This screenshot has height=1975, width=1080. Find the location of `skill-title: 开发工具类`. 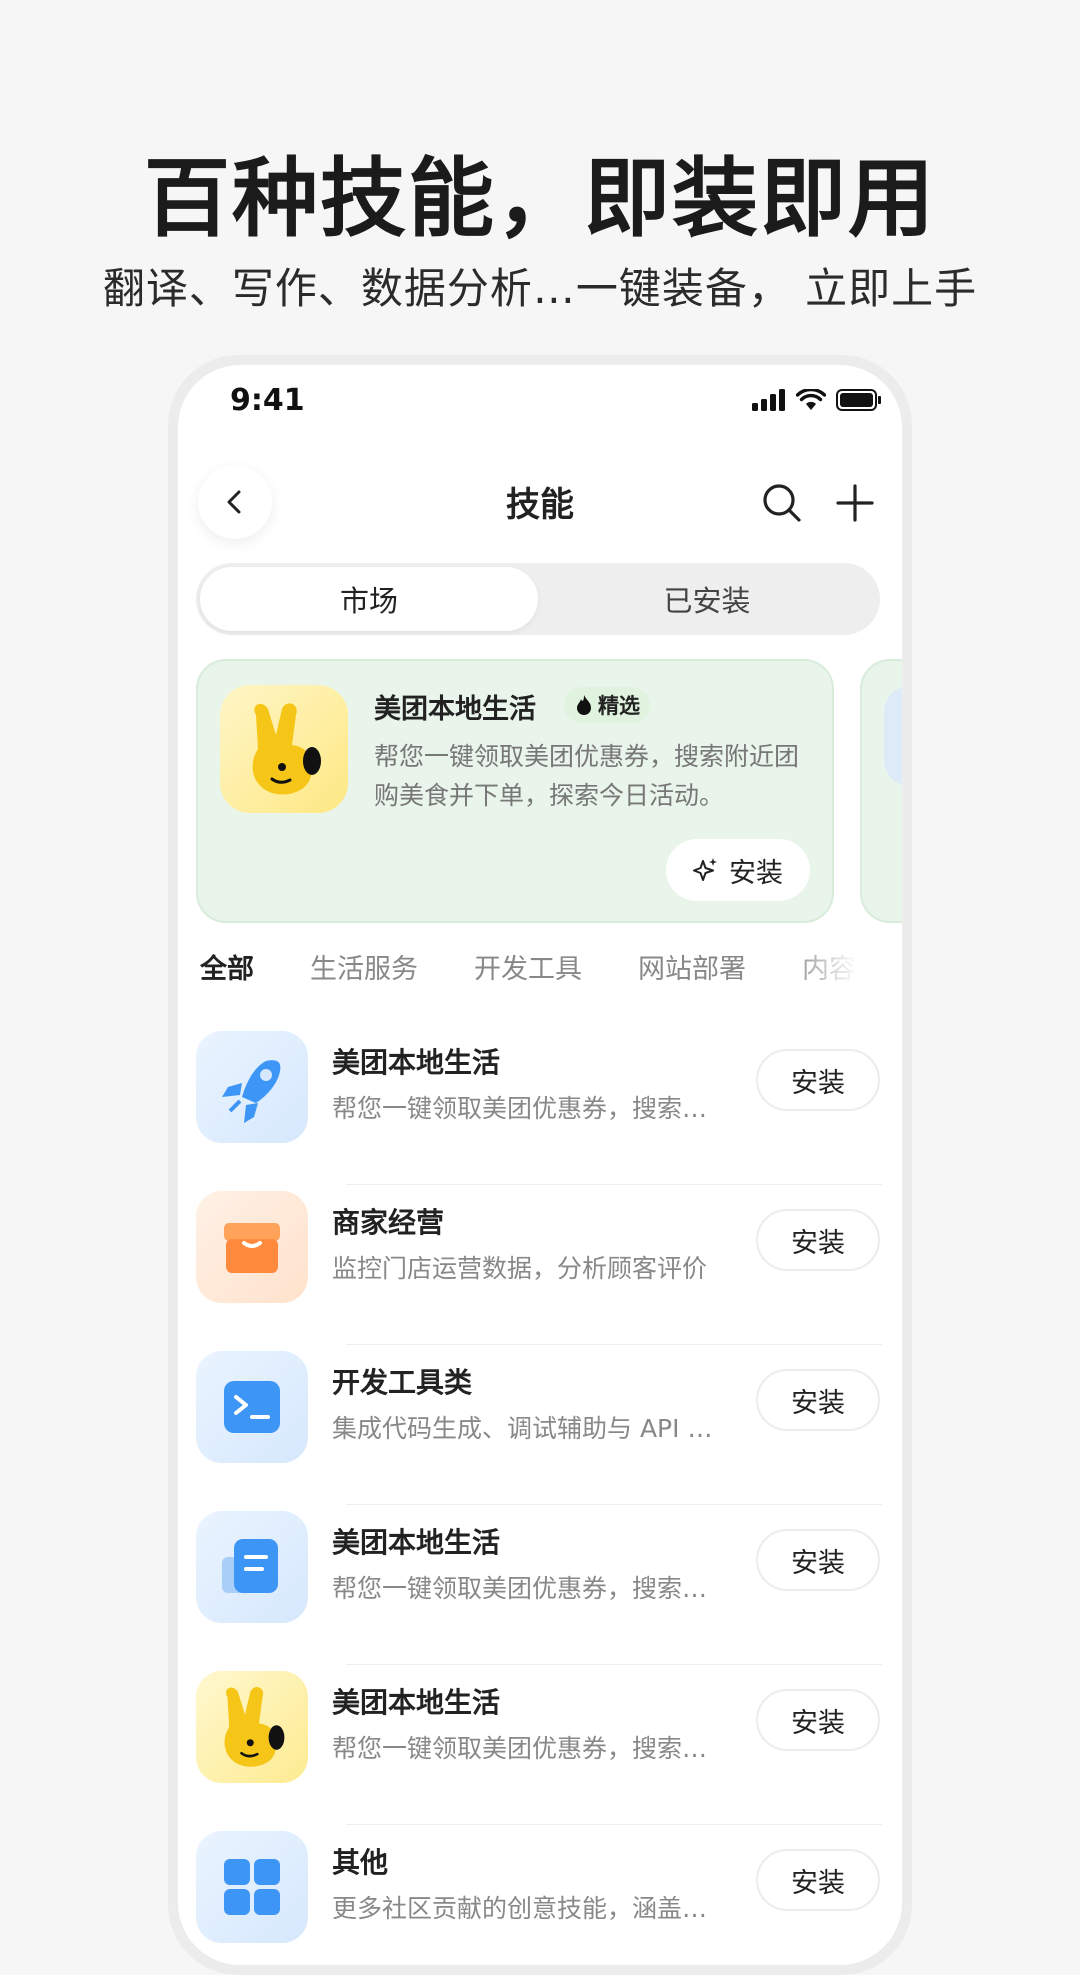

skill-title: 开发工具类 is located at coordinates (402, 1382).